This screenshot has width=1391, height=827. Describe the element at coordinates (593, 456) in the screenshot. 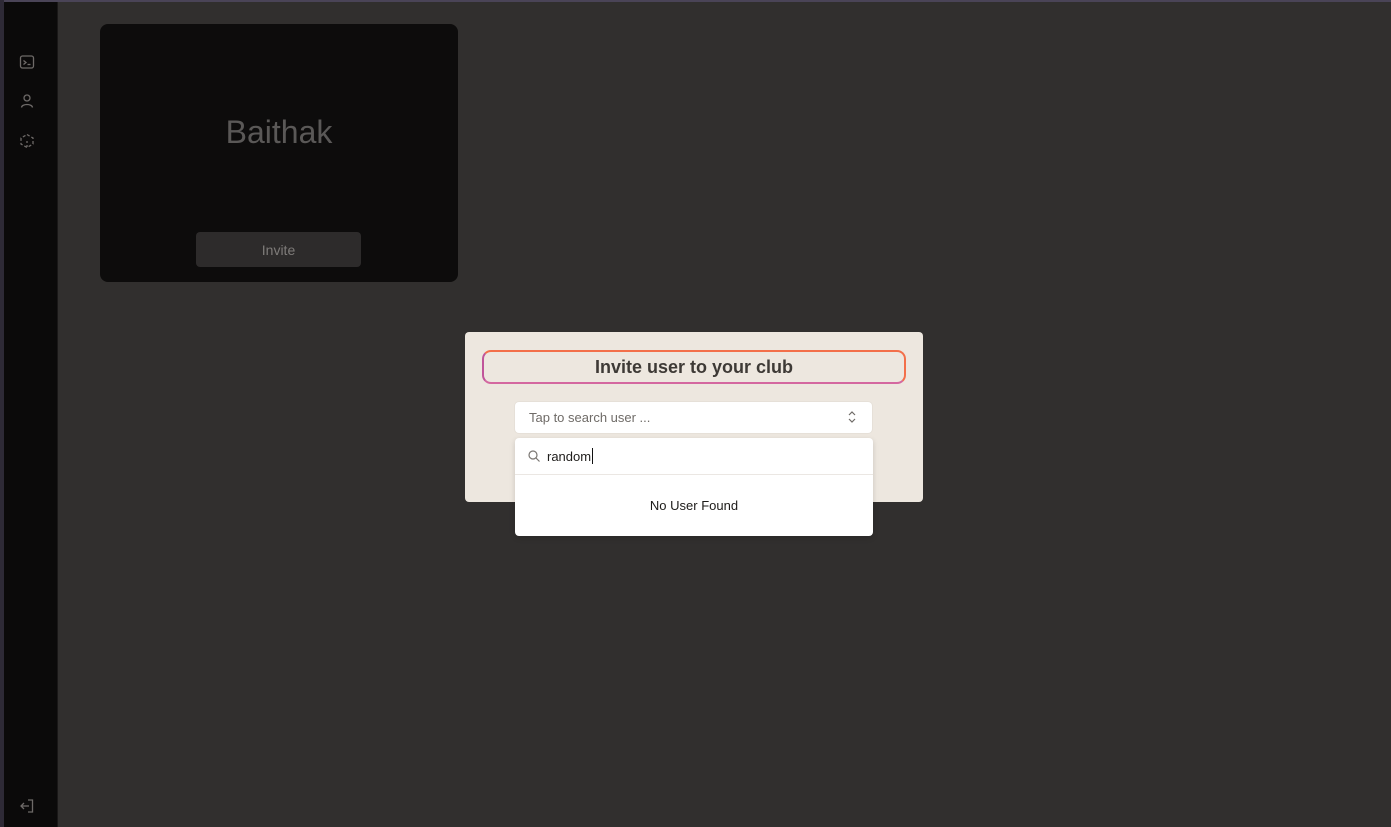

I see `text-caret` at that location.